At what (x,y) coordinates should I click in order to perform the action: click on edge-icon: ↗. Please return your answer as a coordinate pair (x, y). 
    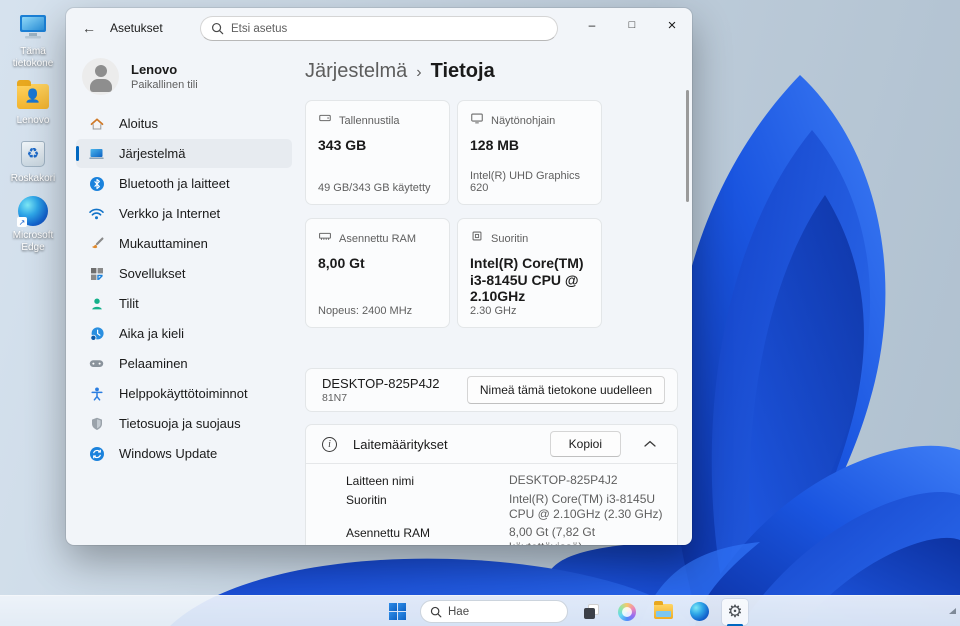
    Looking at the image, I should click on (33, 211).